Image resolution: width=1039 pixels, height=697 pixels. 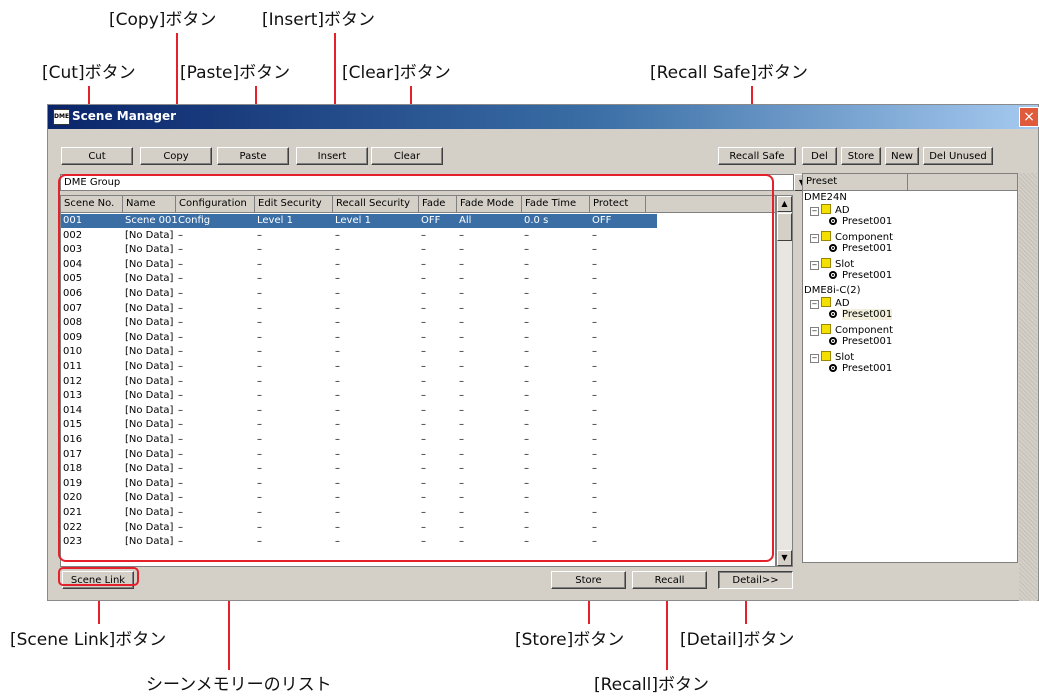 What do you see at coordinates (235, 73) in the screenshot?
I see `callout-paste: [Paste]ボタン` at bounding box center [235, 73].